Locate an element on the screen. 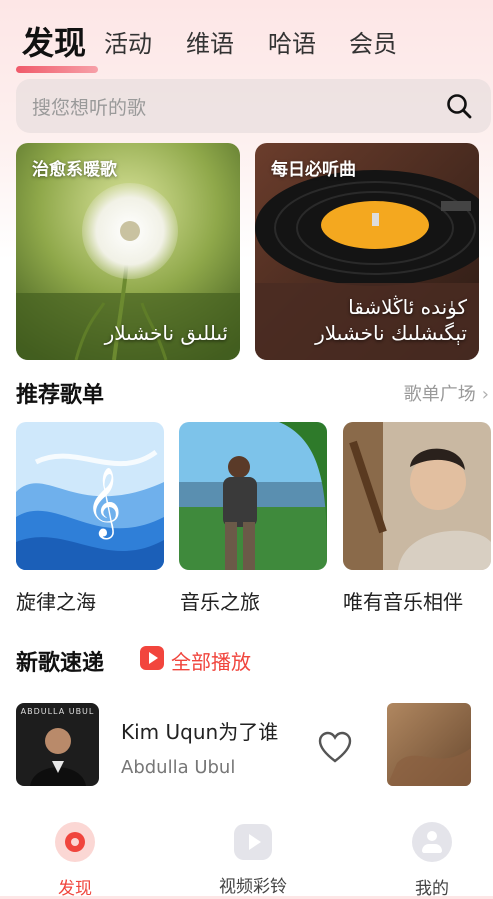  search-input: 搜您想听的歌 is located at coordinates (89, 106).